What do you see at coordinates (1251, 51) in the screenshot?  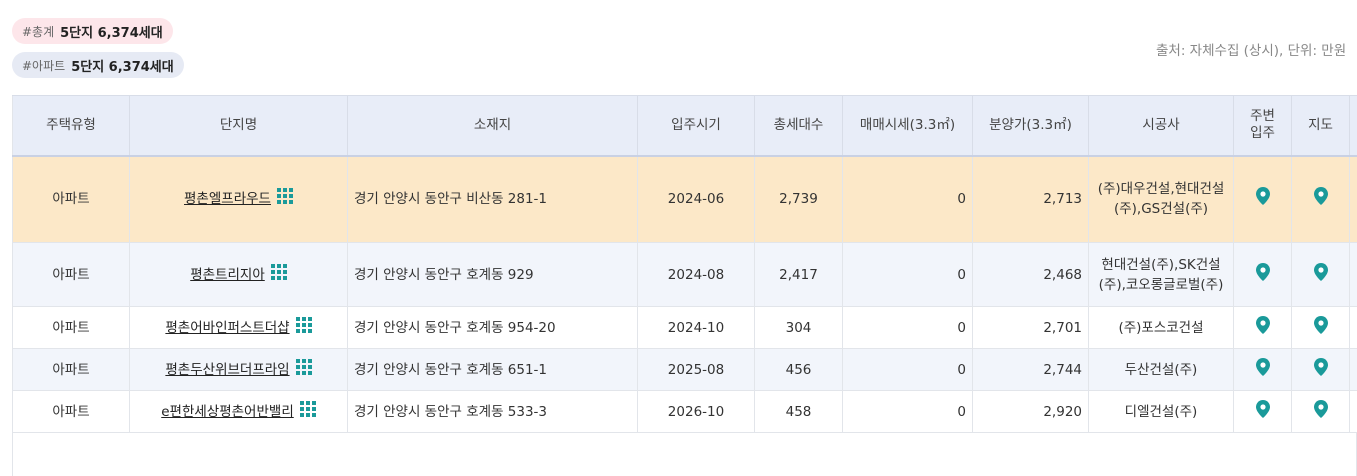 I see `source-note: 출처: 자체수집 (상시), 단위: 만원` at bounding box center [1251, 51].